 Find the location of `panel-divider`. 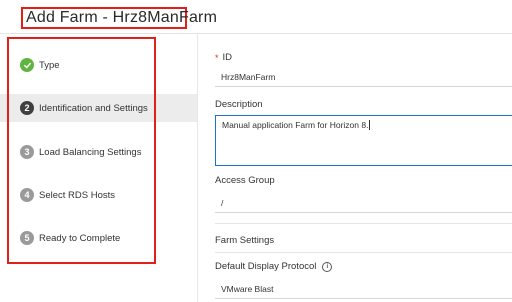

panel-divider is located at coordinates (197, 168).